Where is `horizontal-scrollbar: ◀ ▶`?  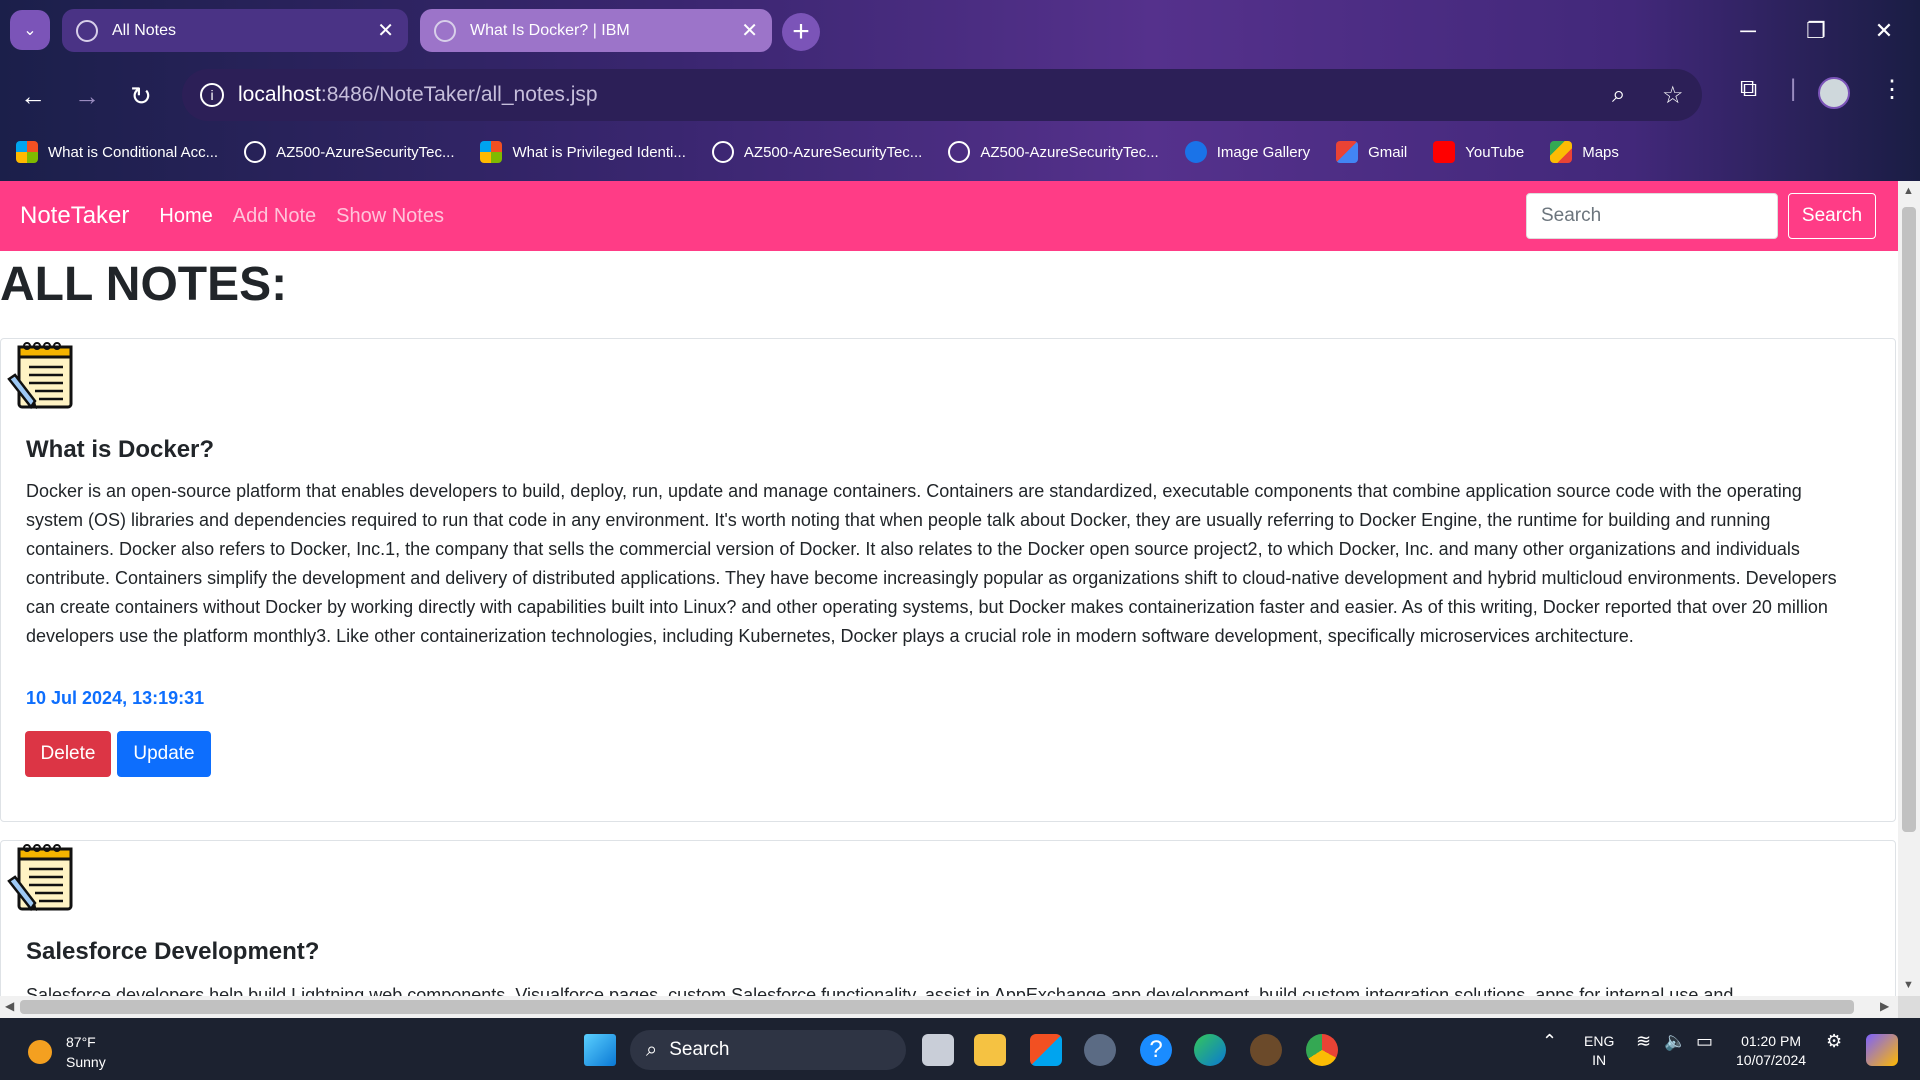 horizontal-scrollbar: ◀ ▶ is located at coordinates (949, 1007).